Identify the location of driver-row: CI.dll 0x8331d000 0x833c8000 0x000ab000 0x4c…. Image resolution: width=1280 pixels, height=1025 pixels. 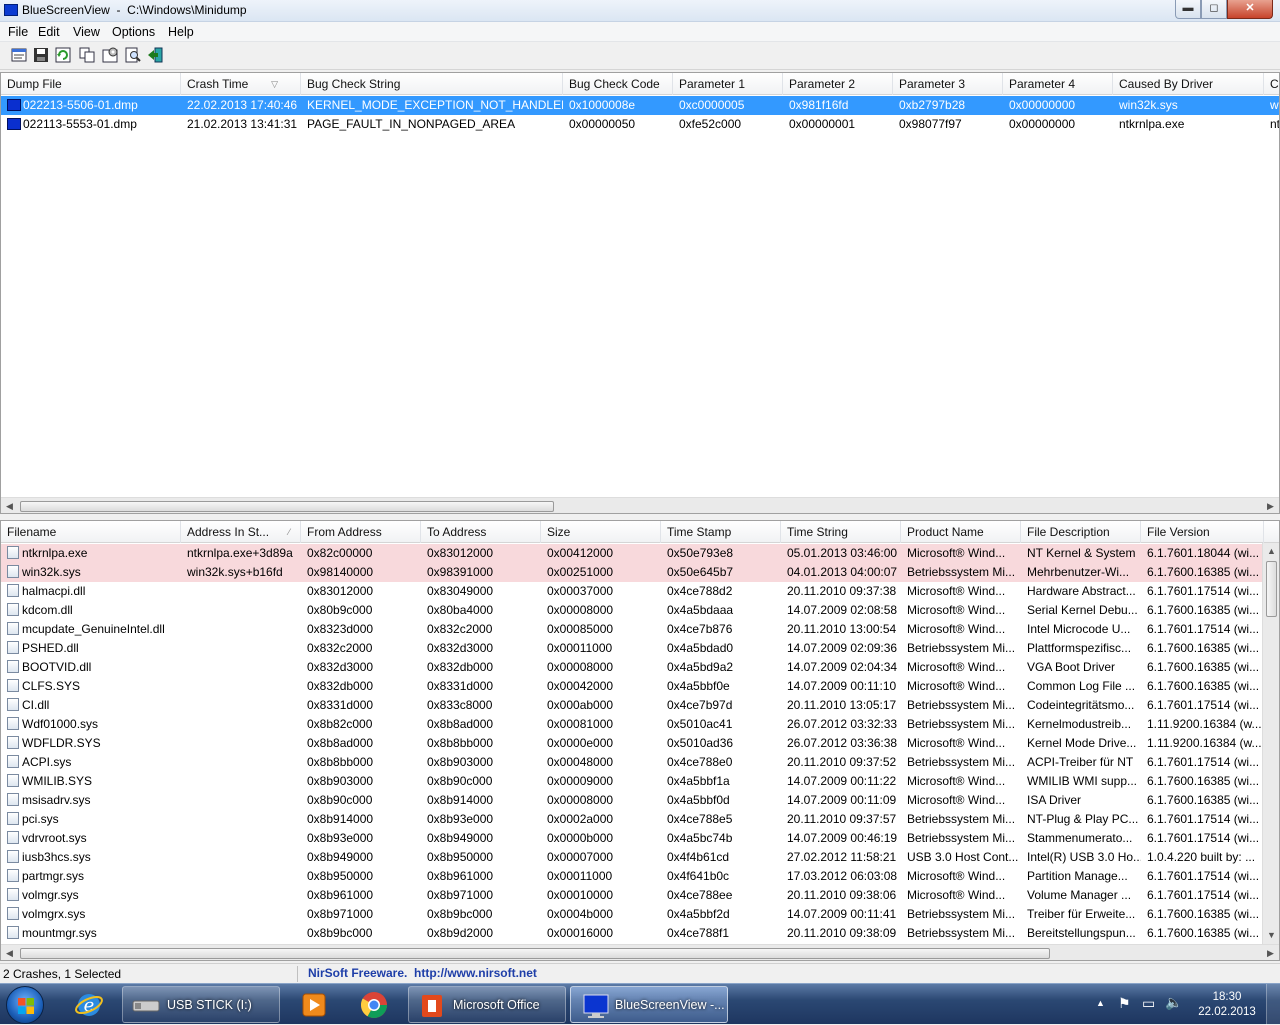
(631, 705).